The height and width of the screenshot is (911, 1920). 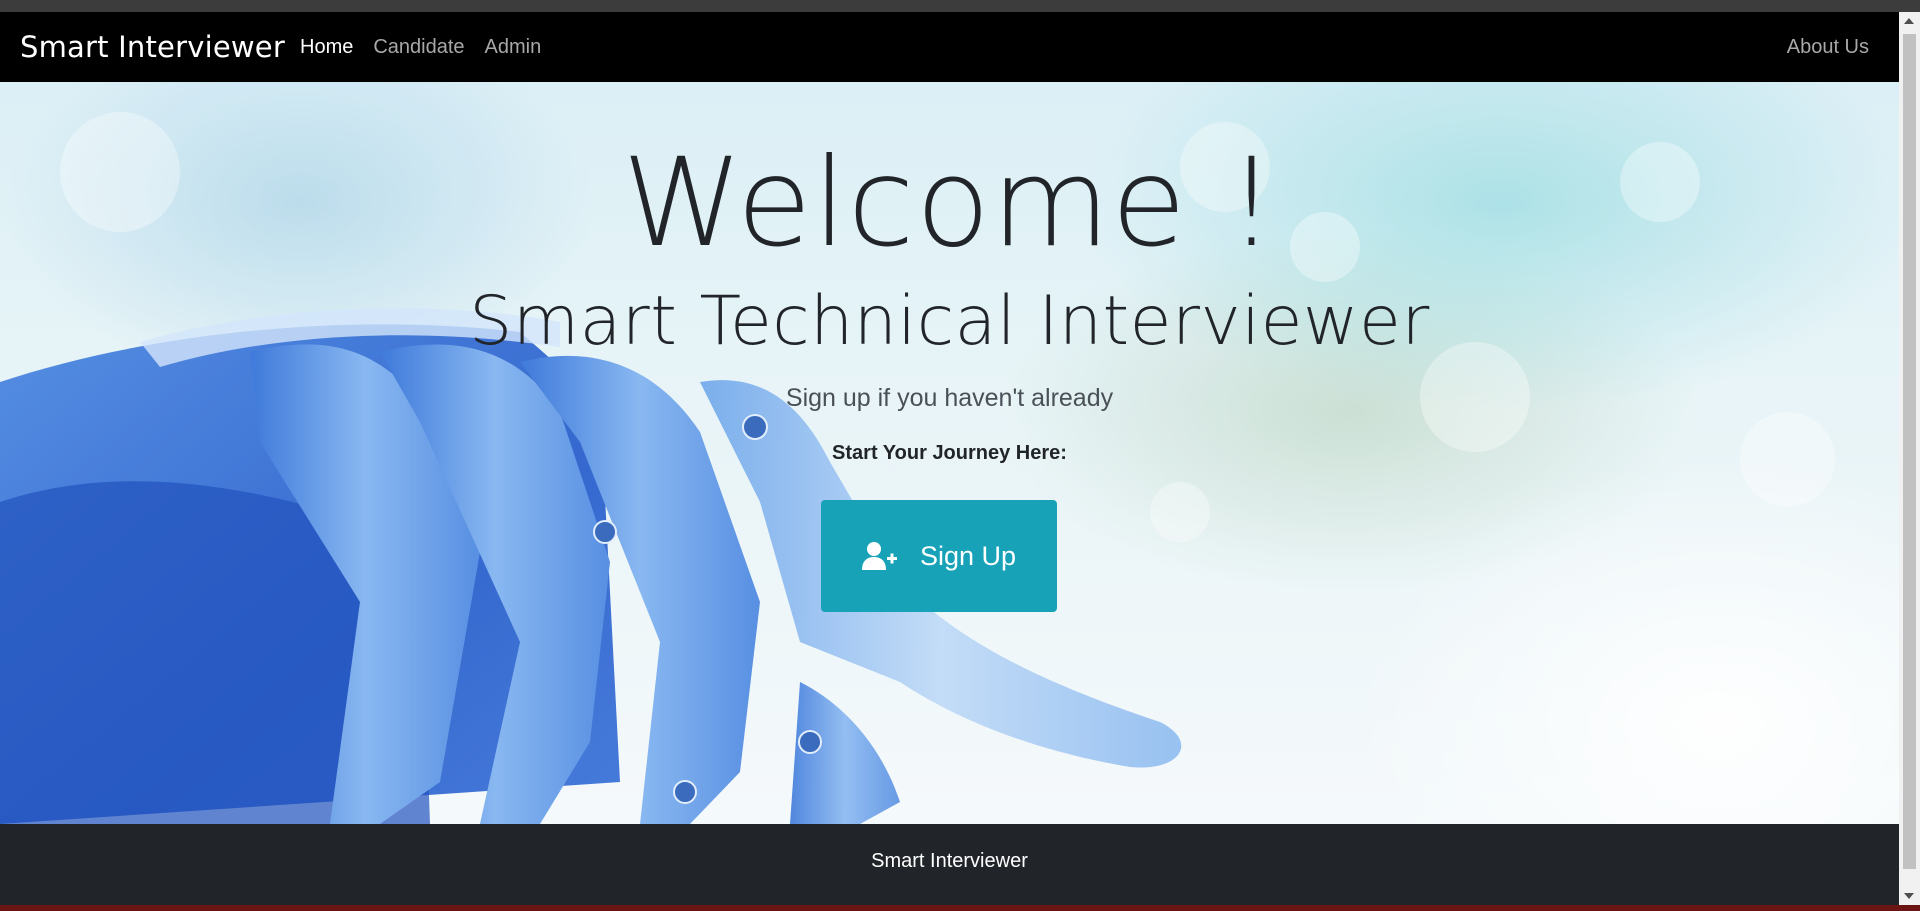 What do you see at coordinates (326, 47) in the screenshot?
I see `nav-link-home: Home` at bounding box center [326, 47].